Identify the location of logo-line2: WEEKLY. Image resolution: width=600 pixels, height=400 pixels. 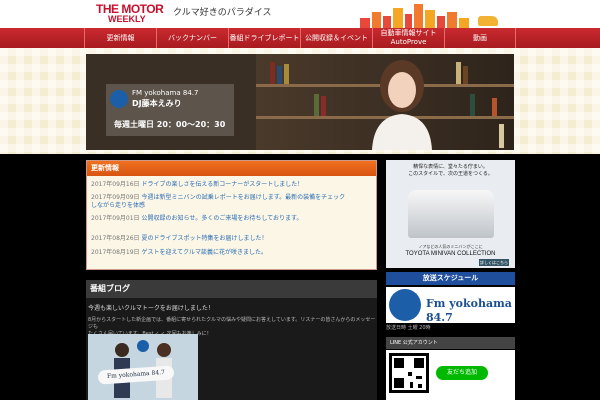
(127, 19).